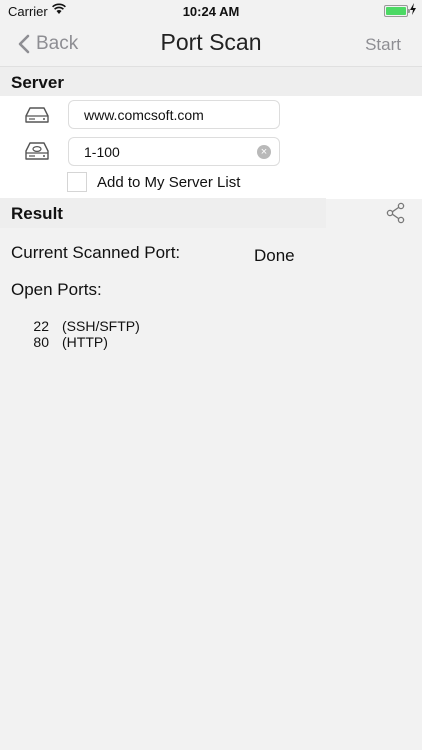 This screenshot has height=750, width=422. I want to click on charging-bolt-icon, so click(413, 9).